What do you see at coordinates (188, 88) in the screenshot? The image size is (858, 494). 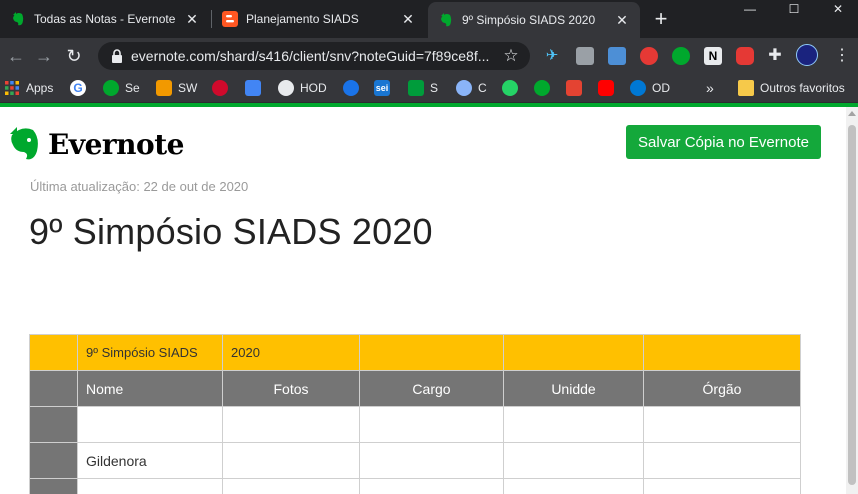 I see `bookmark-label: SW` at bounding box center [188, 88].